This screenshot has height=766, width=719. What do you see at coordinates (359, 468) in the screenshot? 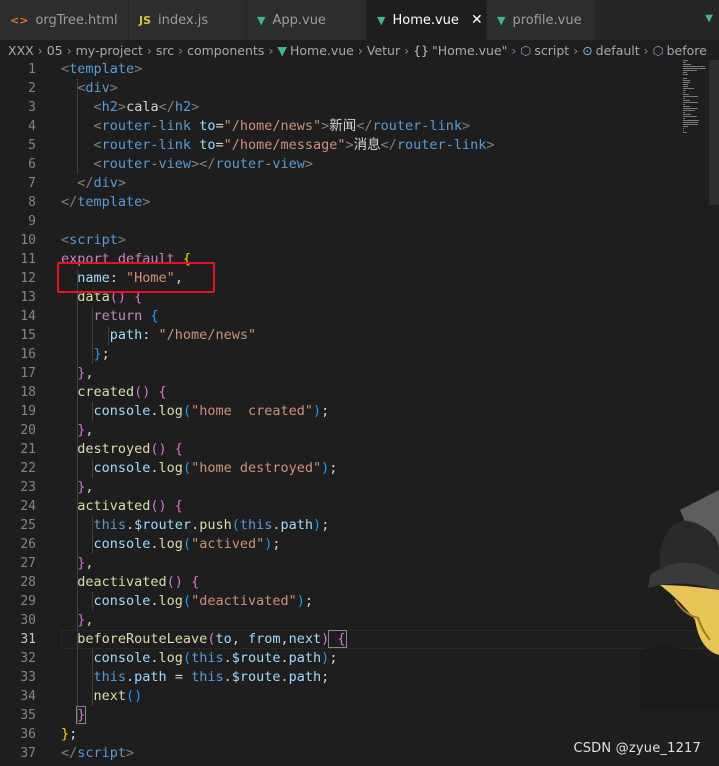
I see `code-line: 22 console.log("home destroyed");` at bounding box center [359, 468].